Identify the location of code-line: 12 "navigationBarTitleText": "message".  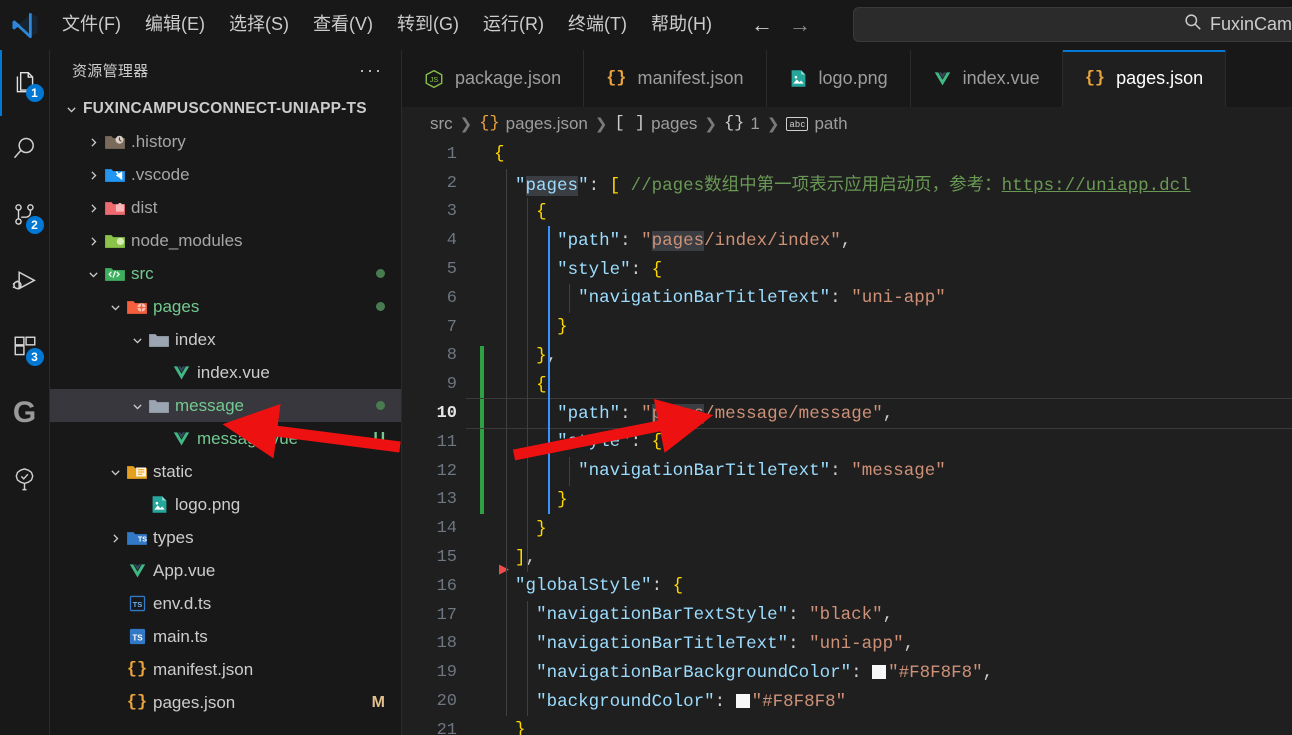
(847, 471).